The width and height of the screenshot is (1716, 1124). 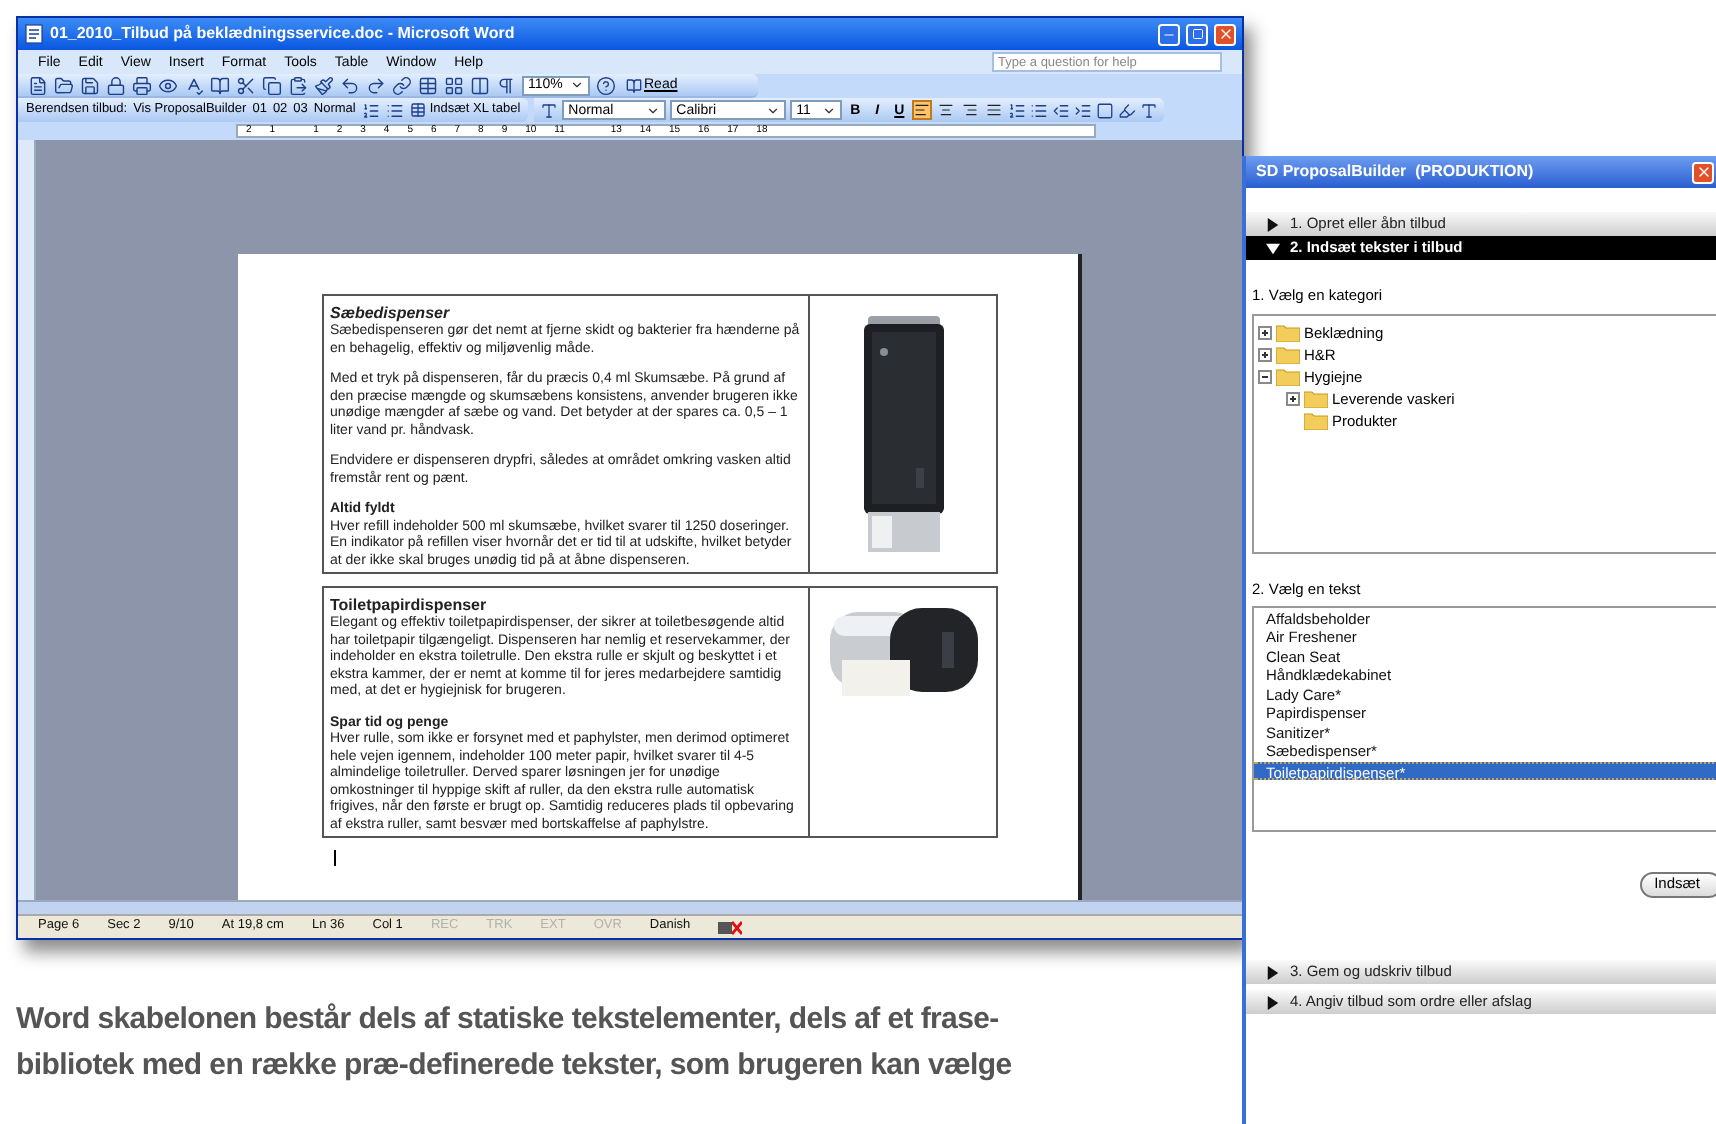 I want to click on indent-icon, so click(x=1083, y=110).